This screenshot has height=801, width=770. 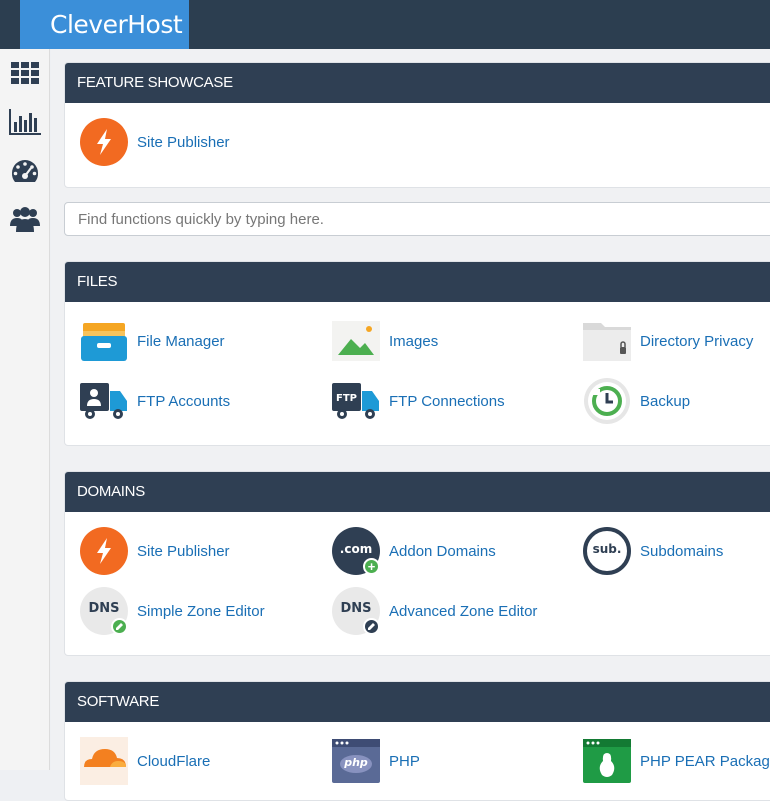 I want to click on item-label: Simple Zone Editor, so click(x=201, y=611).